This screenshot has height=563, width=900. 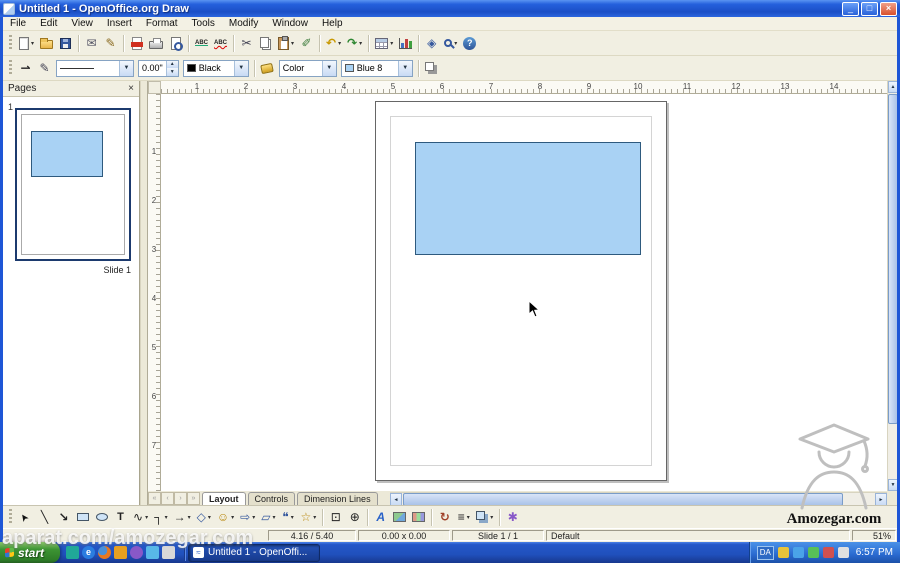 I want to click on basic-shapes-button, so click(x=204, y=517).